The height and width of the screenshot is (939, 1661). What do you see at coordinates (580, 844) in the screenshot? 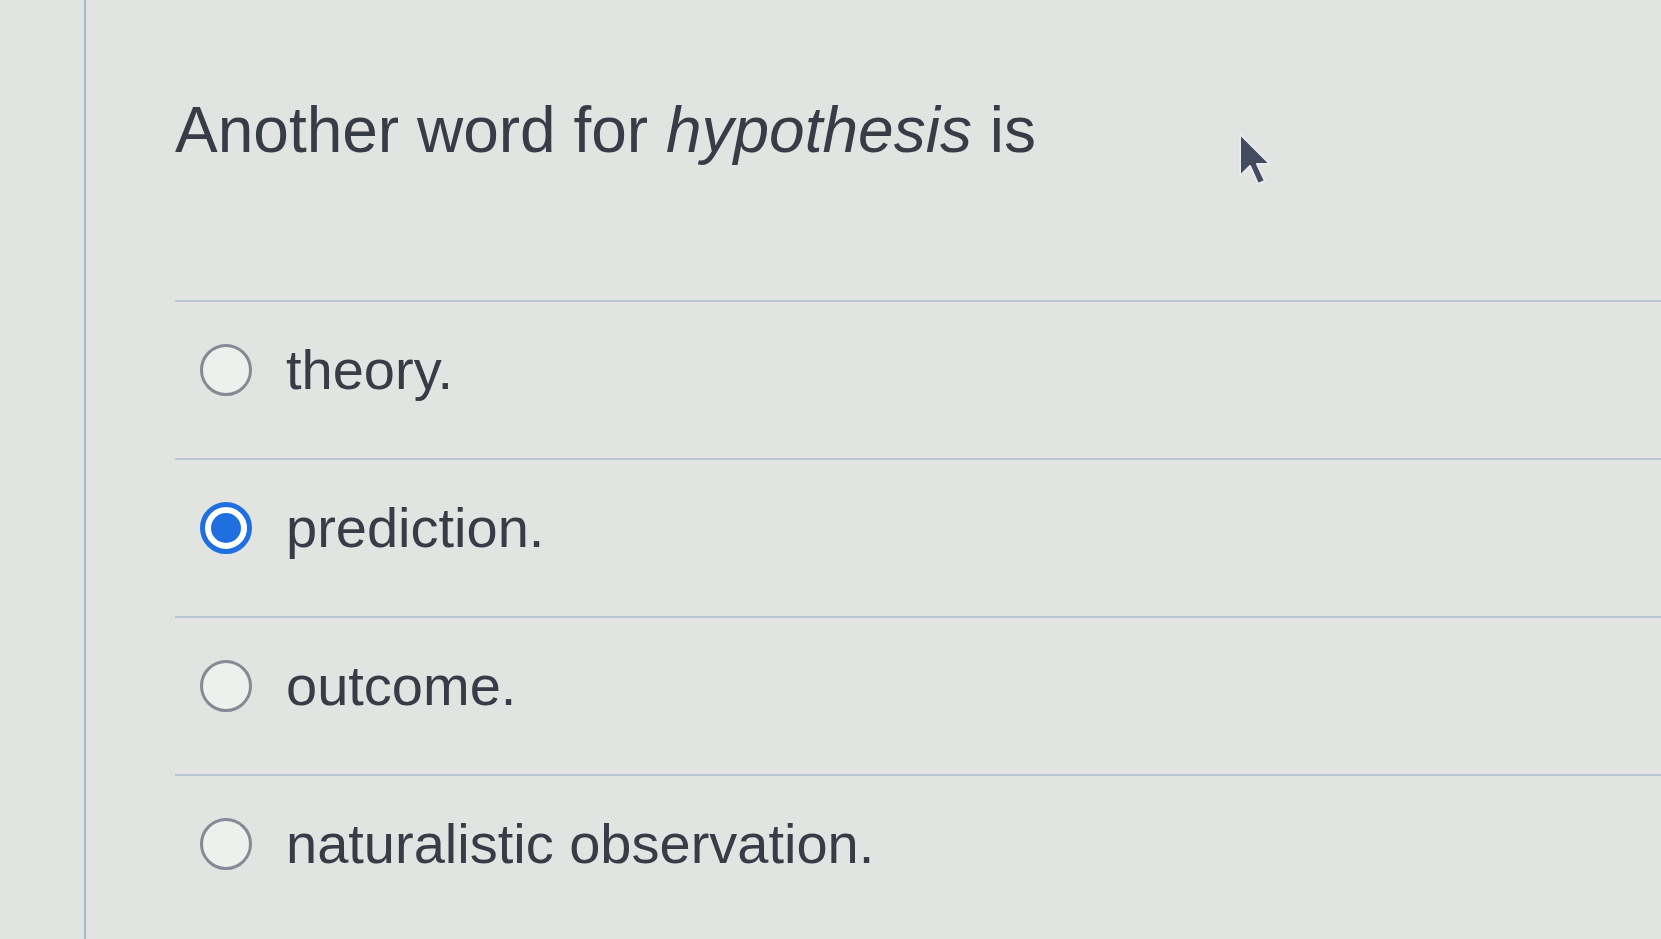
I see `option-label: naturalistic observation.` at bounding box center [580, 844].